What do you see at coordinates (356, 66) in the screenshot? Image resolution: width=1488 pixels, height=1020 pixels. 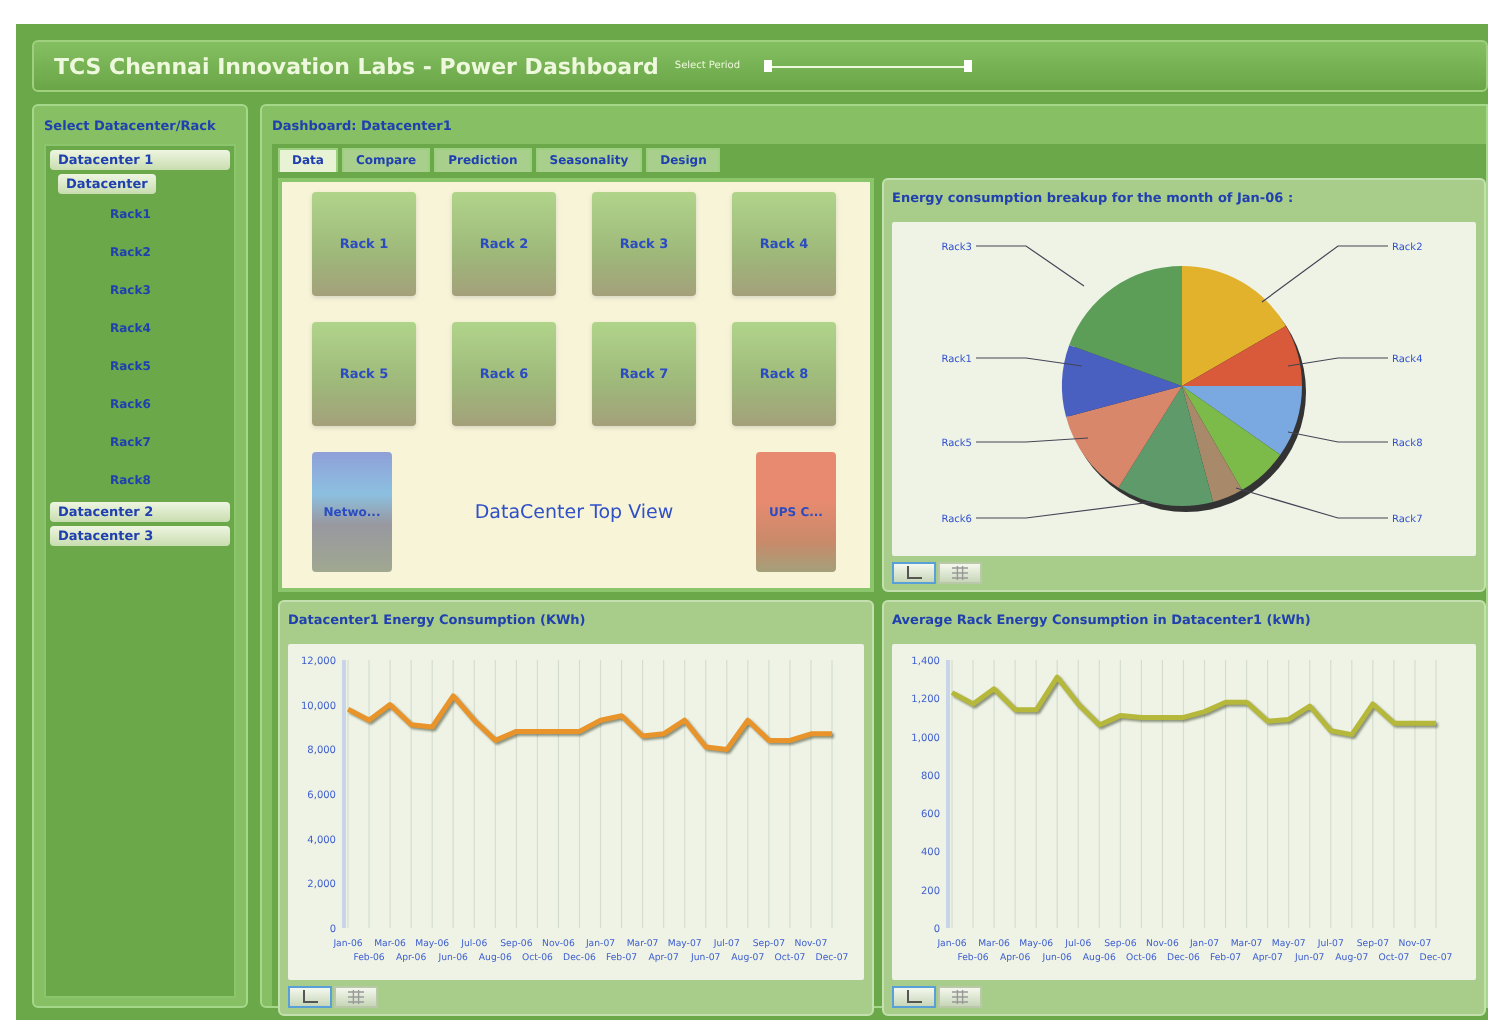 I see `app-title: TCS Chennai Innovation Labs - Power Dashboard` at bounding box center [356, 66].